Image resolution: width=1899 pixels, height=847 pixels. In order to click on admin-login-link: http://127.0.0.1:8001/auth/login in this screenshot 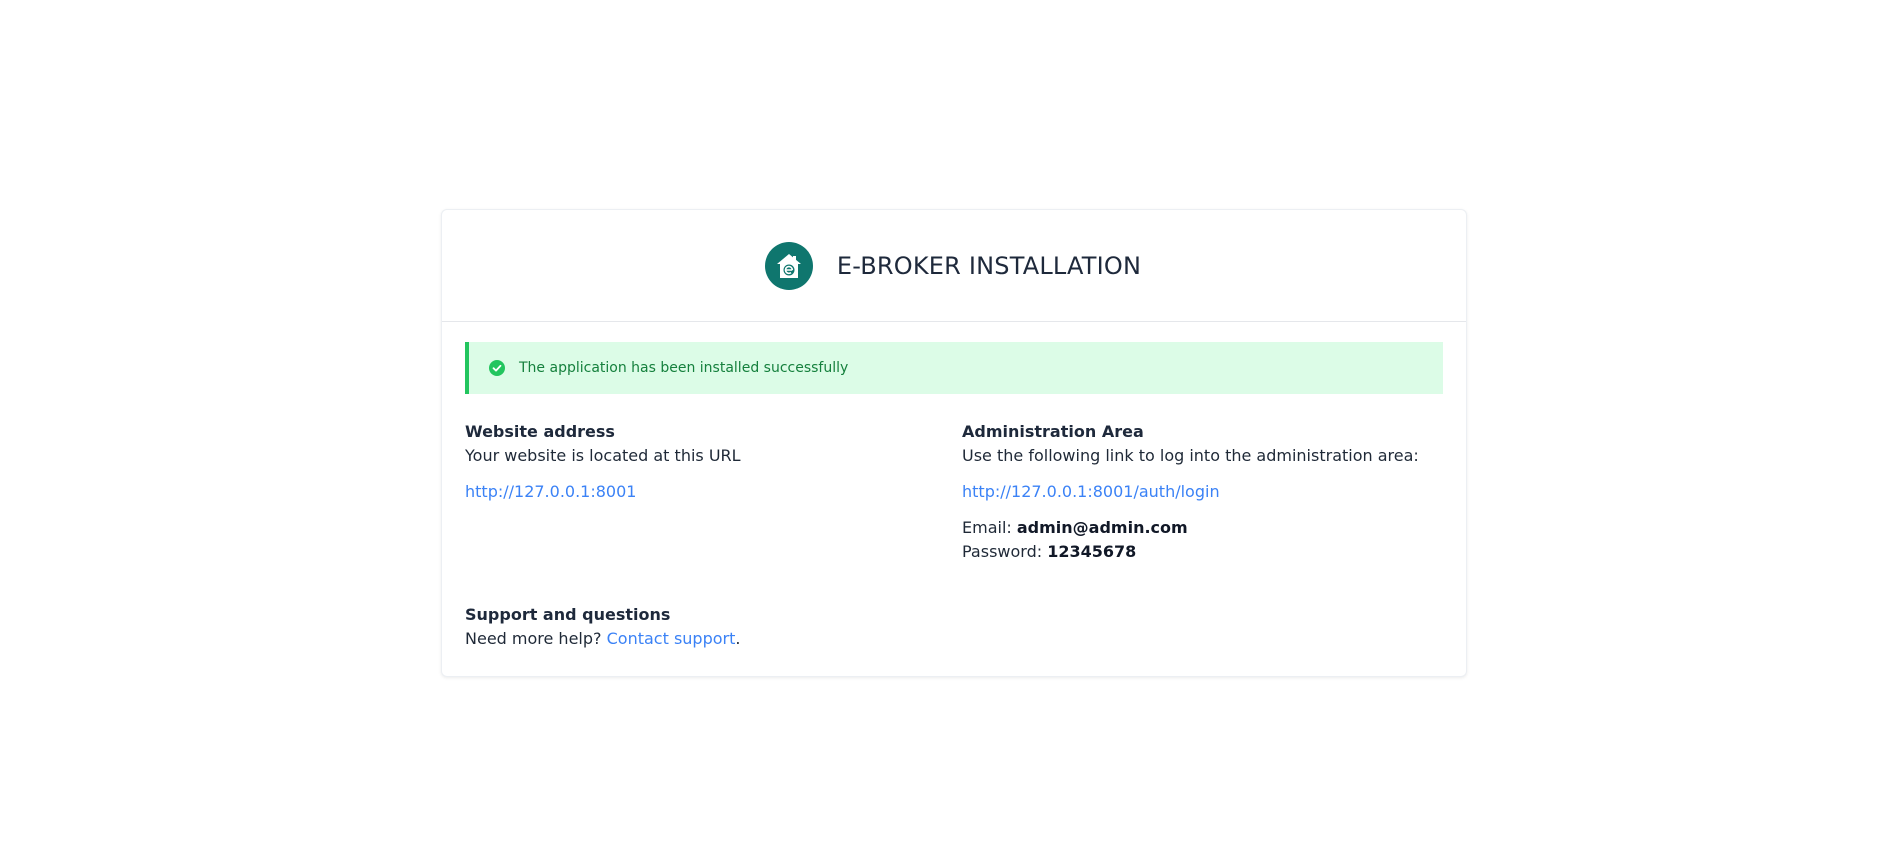, I will do `click(1190, 492)`.